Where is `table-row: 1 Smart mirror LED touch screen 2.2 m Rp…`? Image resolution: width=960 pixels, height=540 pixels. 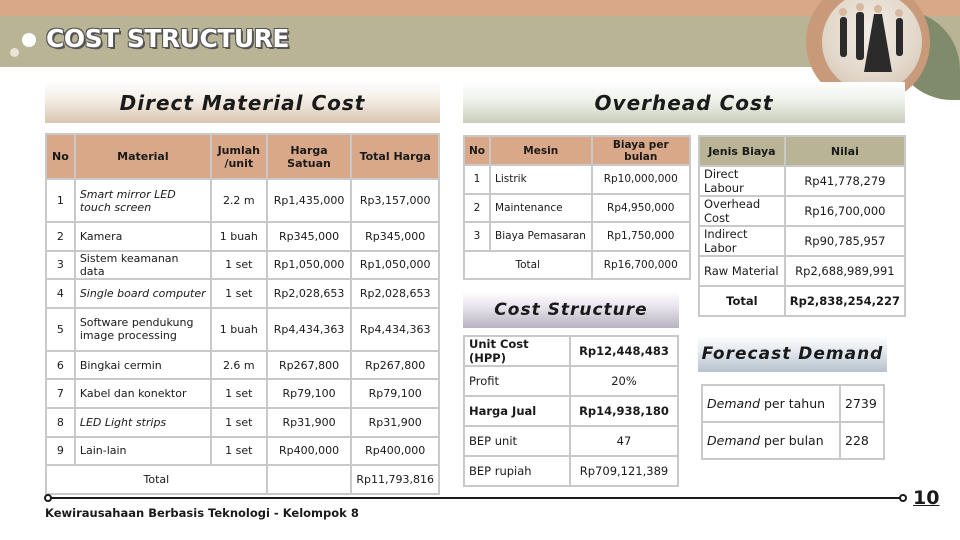
table-row: 1 Smart mirror LED touch screen 2.2 m Rp… is located at coordinates (242, 200).